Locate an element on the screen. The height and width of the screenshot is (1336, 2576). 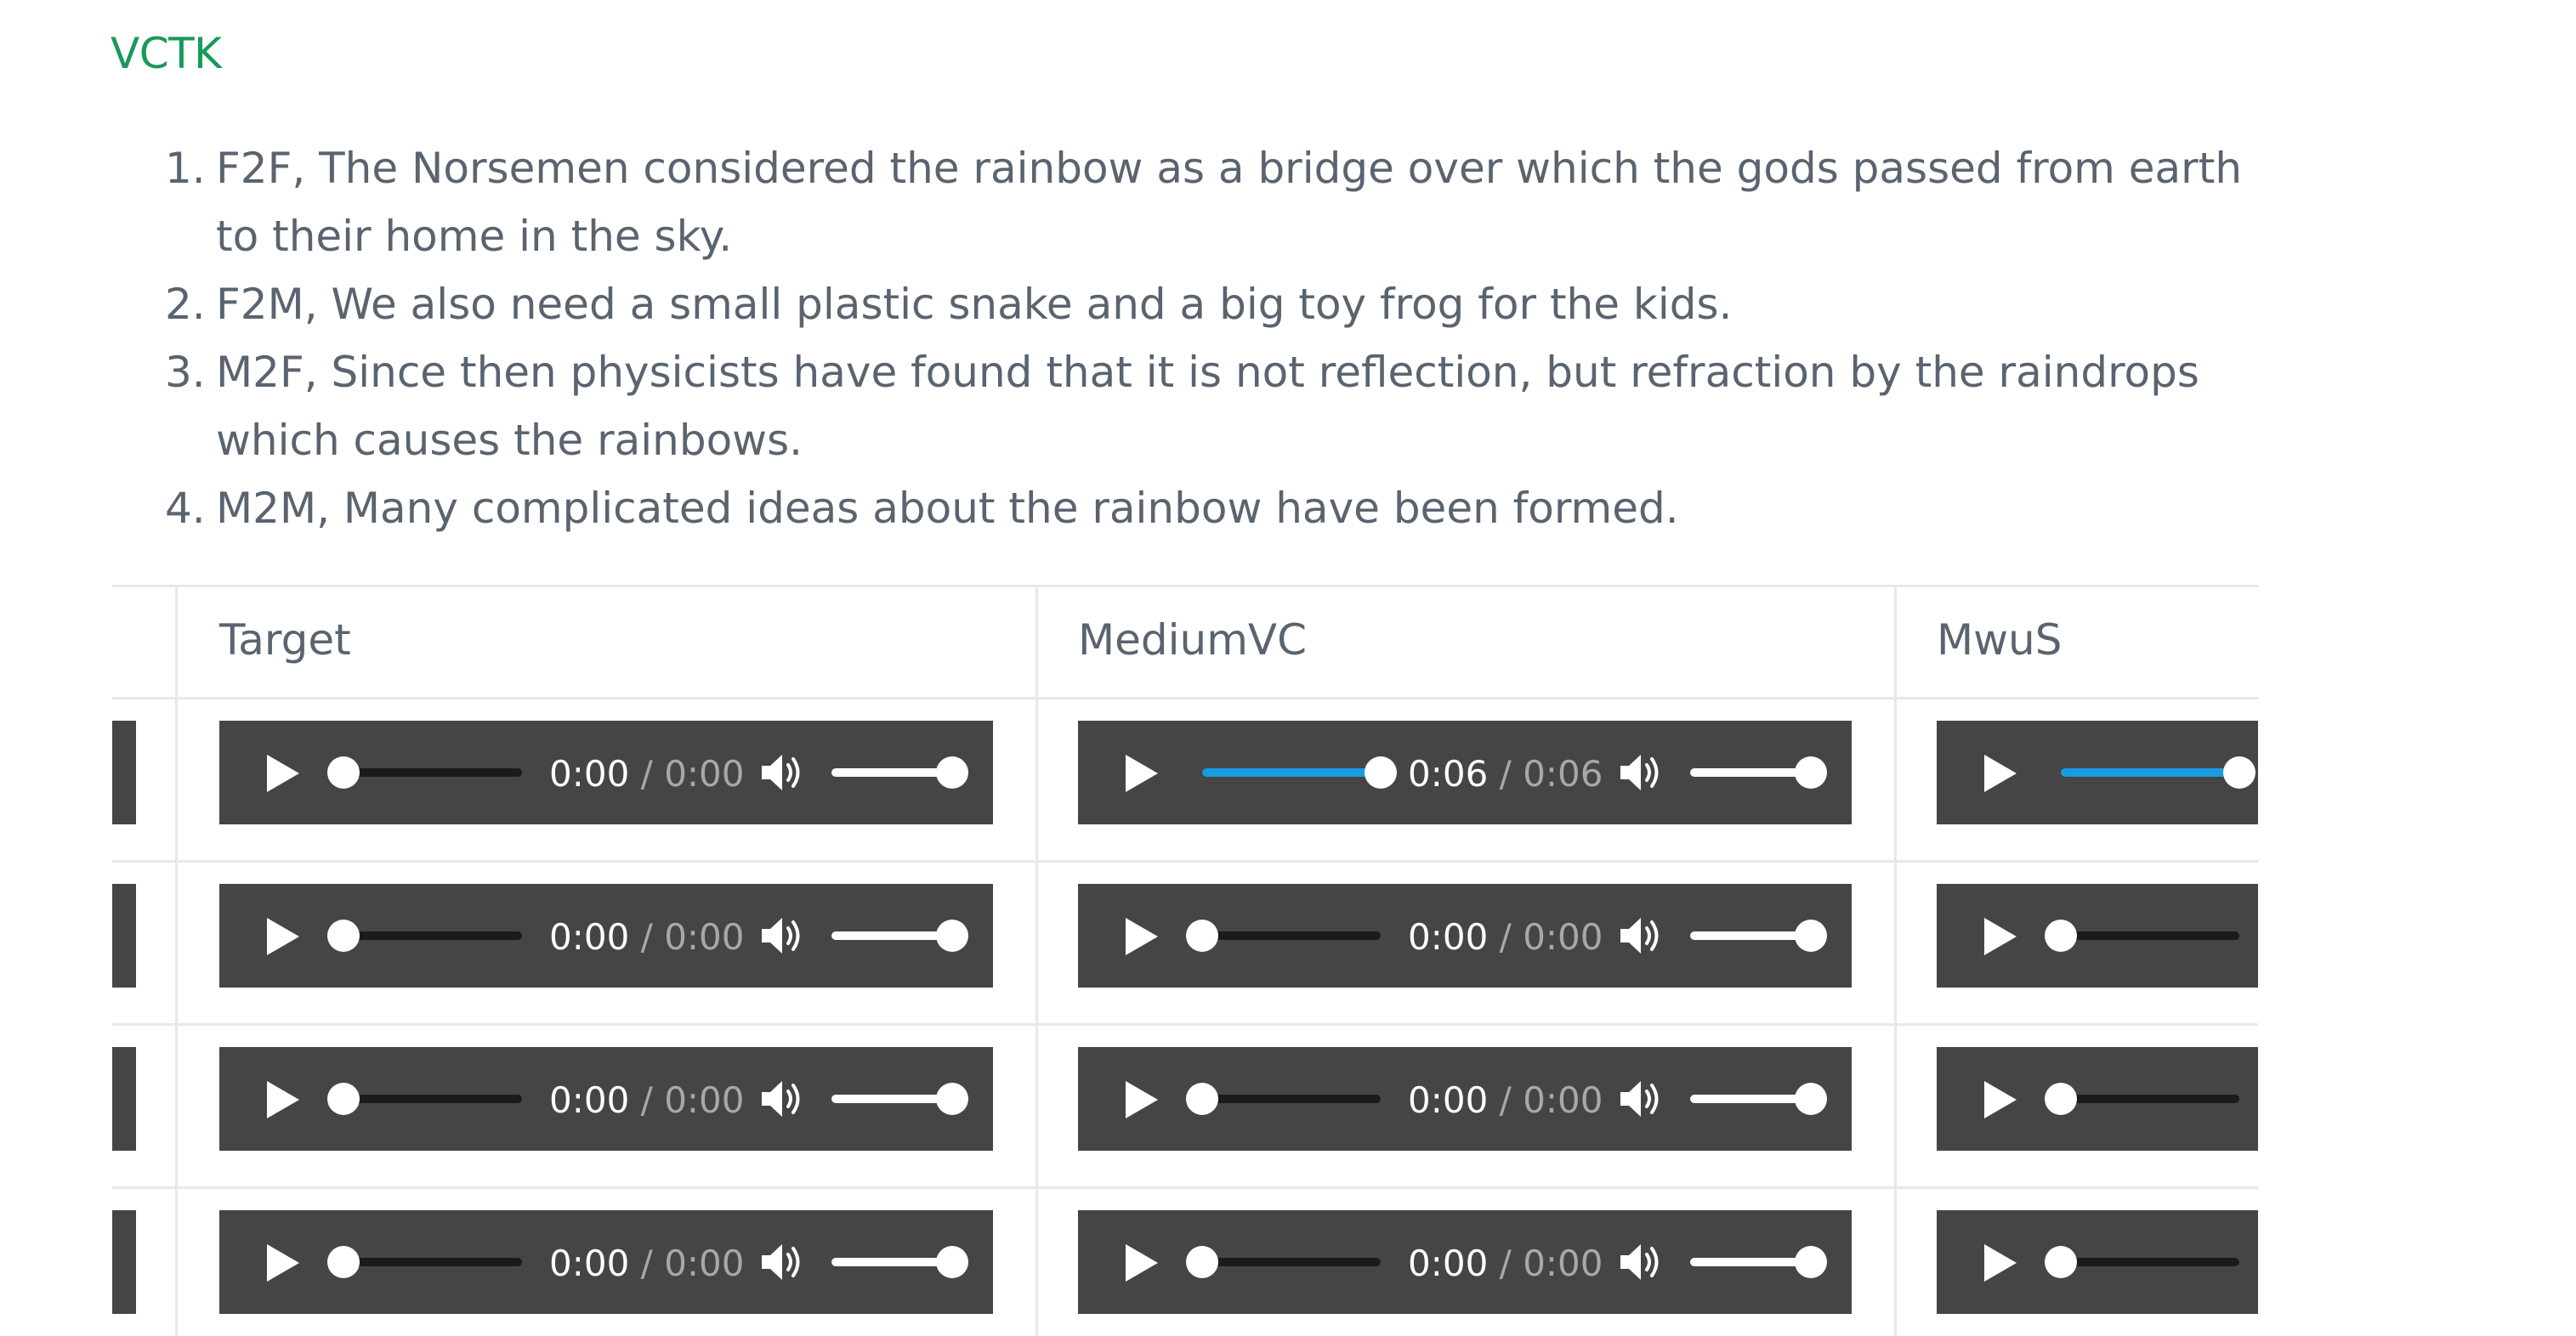
section-title: VCTK is located at coordinates (167, 53).